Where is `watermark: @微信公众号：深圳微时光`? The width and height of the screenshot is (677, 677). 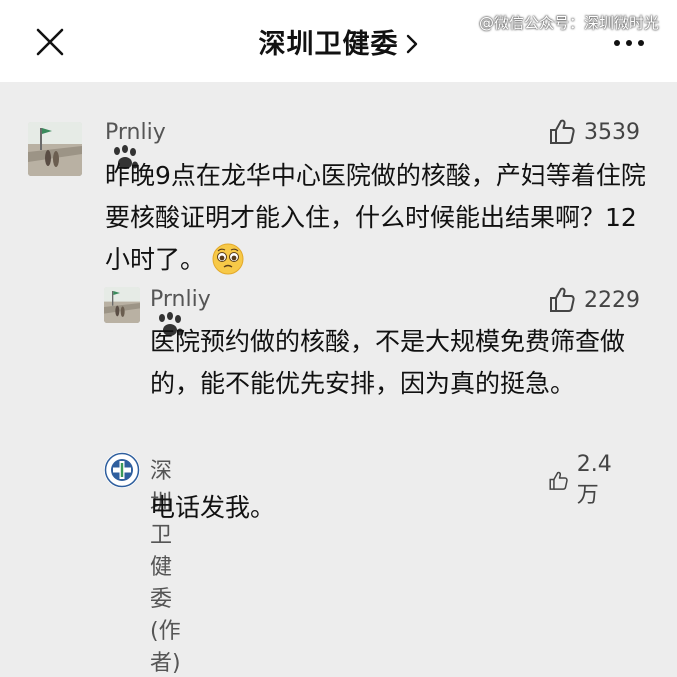 watermark: @微信公众号：深圳微时光 is located at coordinates (568, 23).